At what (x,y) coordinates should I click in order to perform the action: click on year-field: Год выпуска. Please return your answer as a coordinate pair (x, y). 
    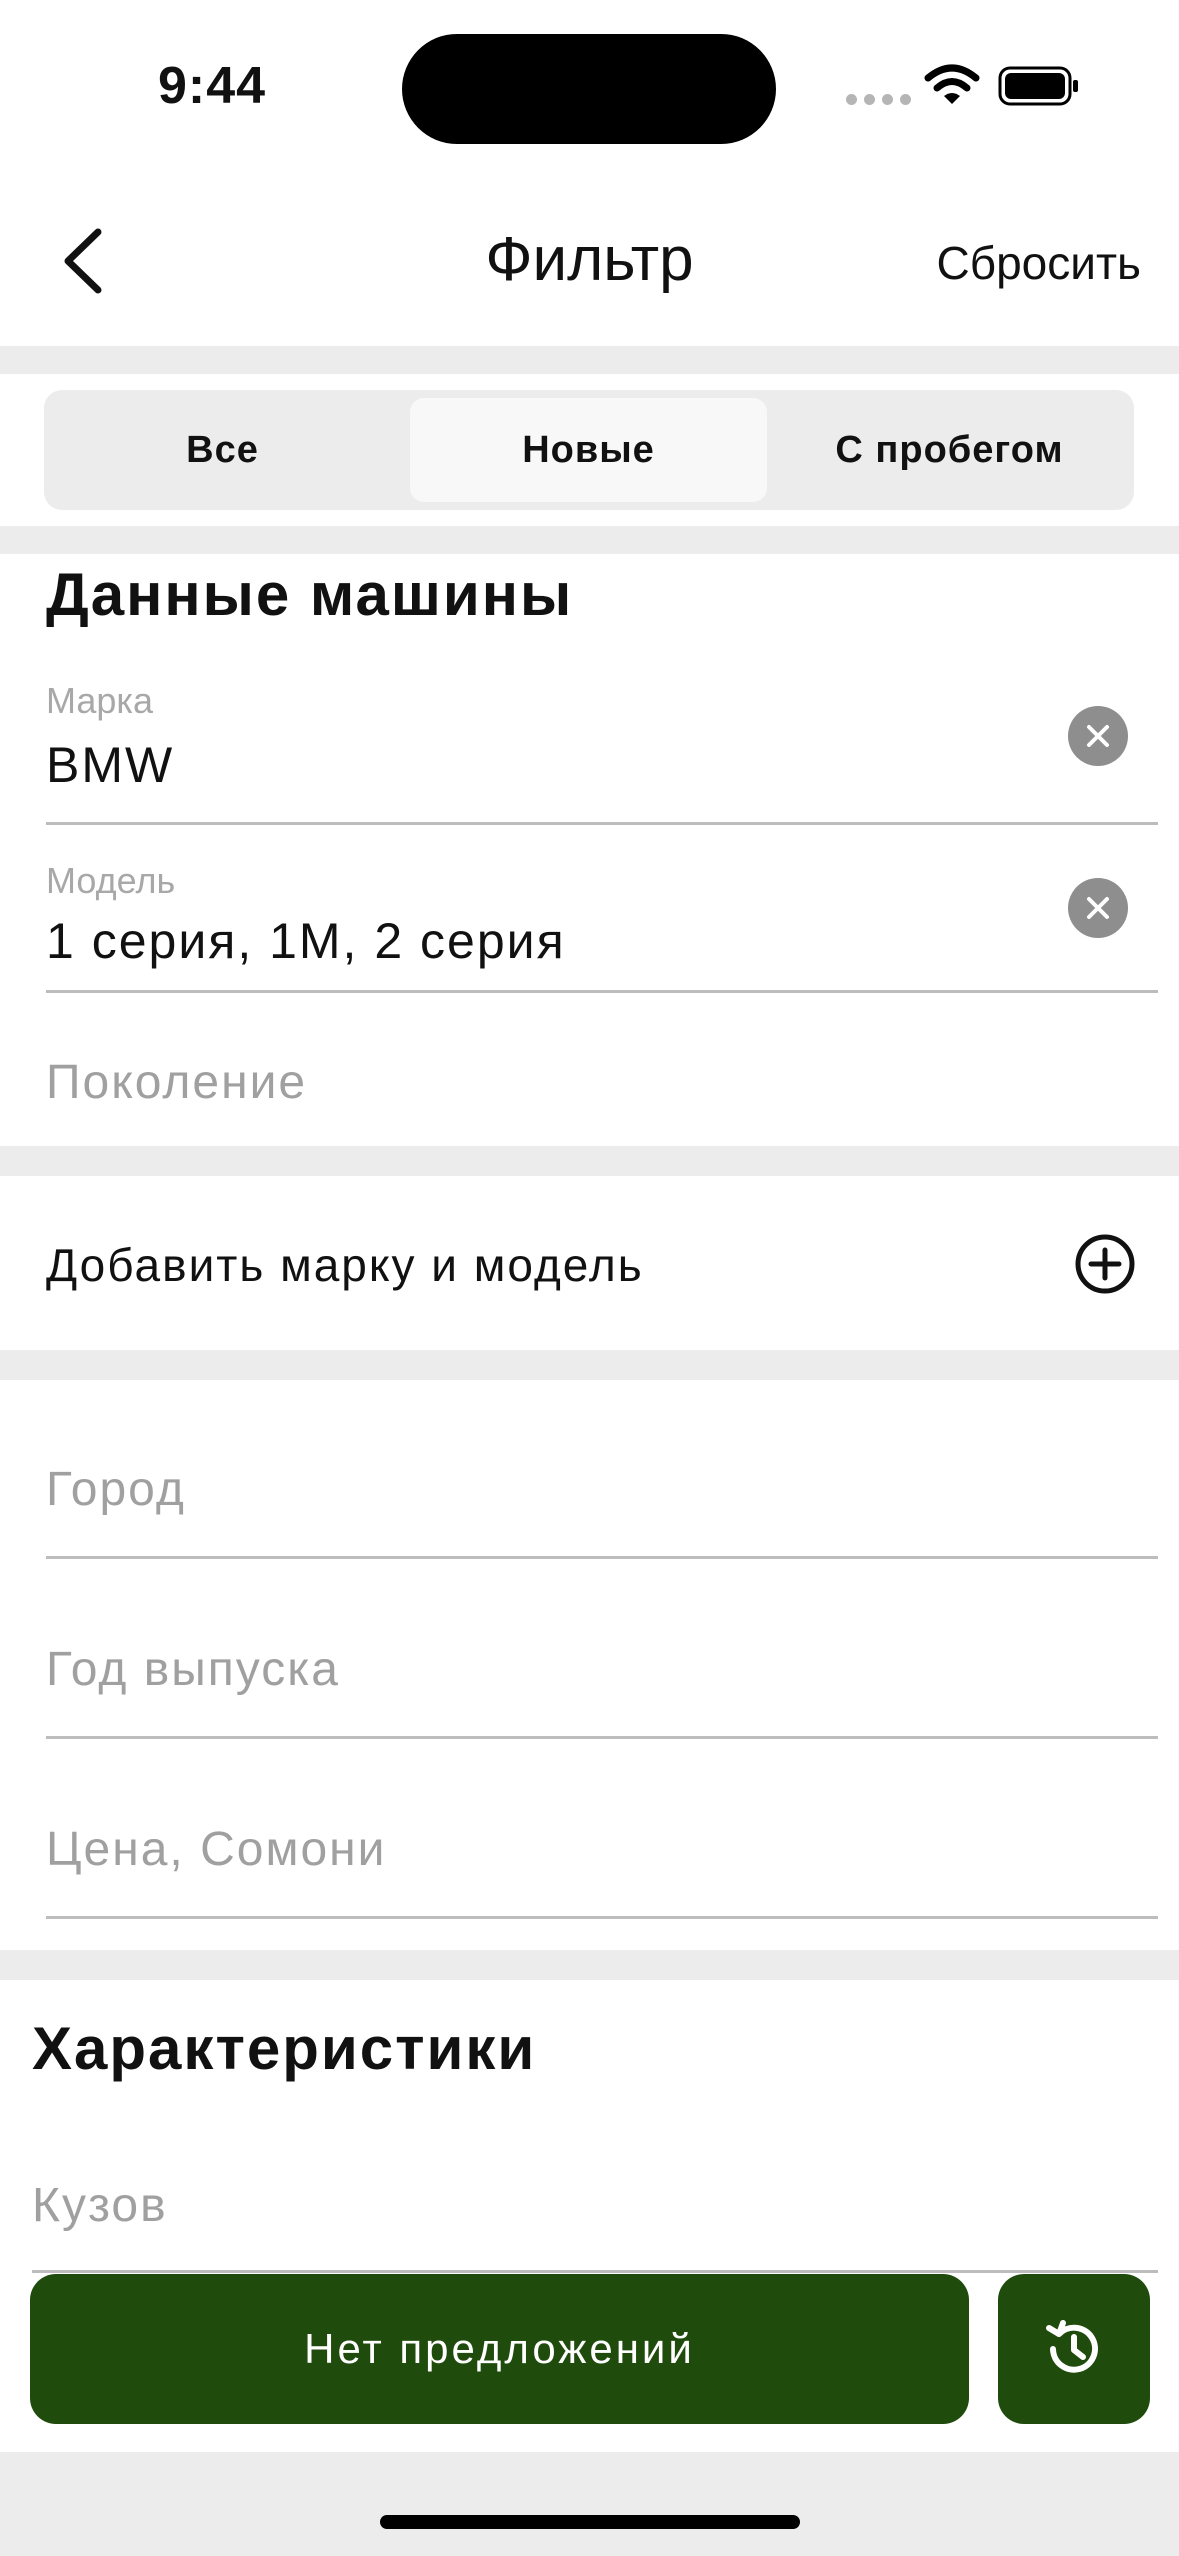
    Looking at the image, I should click on (193, 1669).